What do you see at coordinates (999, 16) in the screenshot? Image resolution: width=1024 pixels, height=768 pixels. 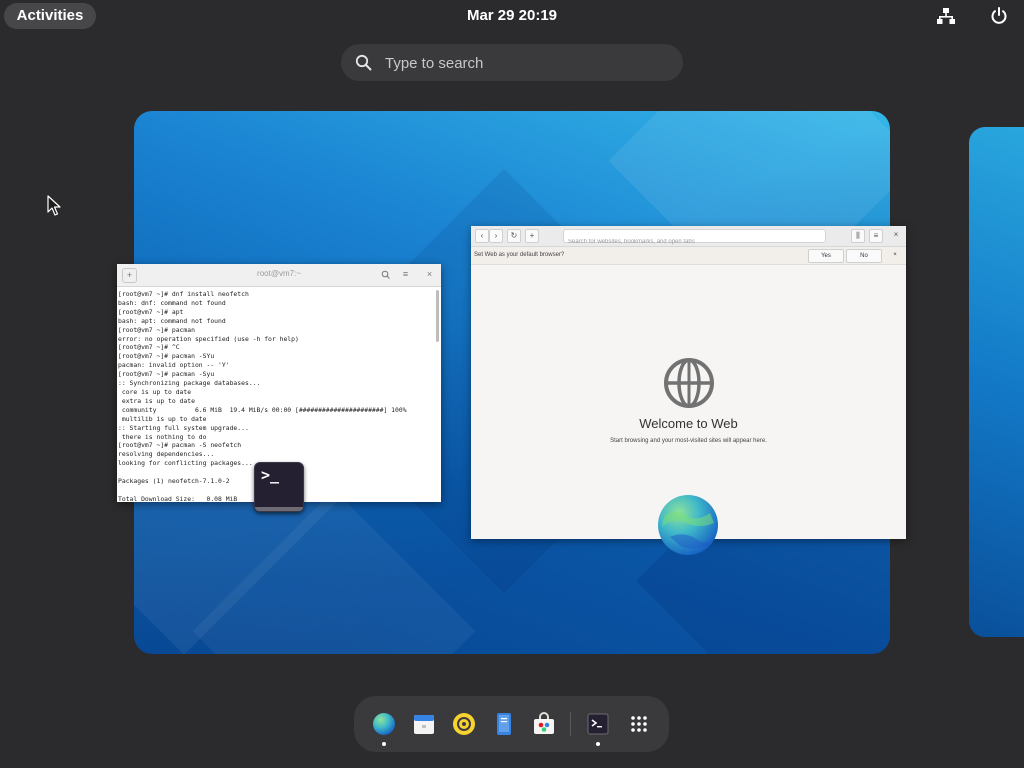 I see `power-icon` at bounding box center [999, 16].